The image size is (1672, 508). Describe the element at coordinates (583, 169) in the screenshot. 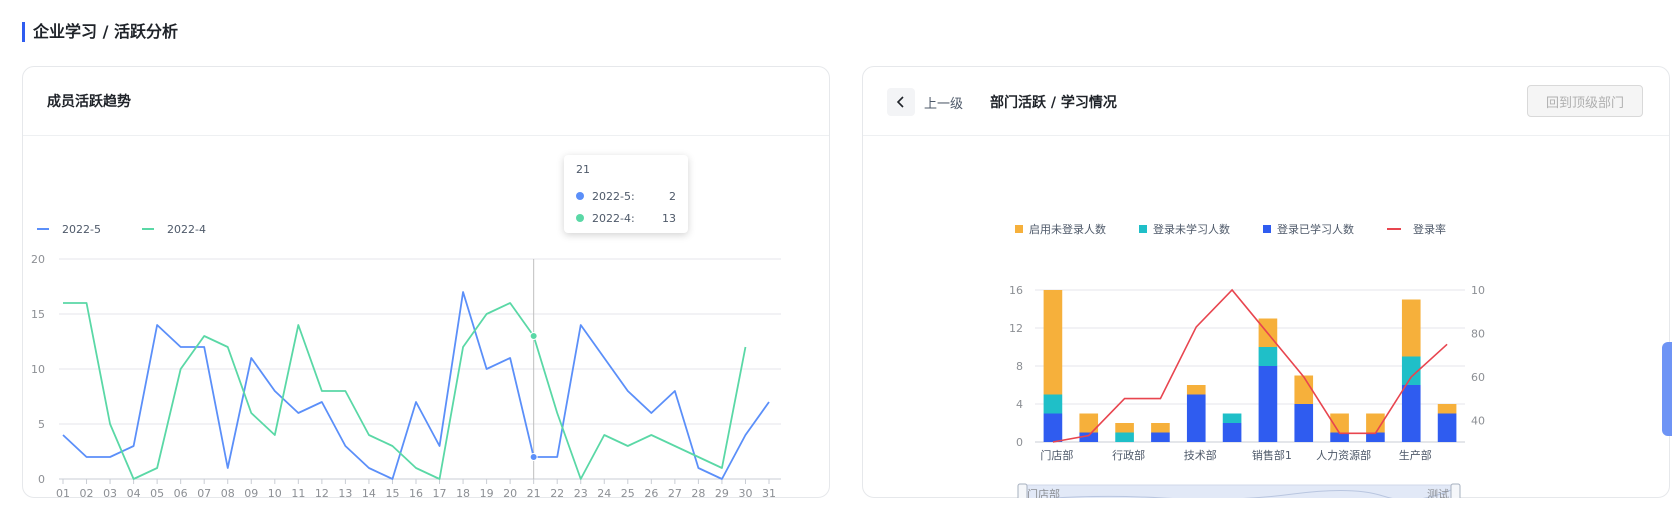

I see `tooltip-header: 21` at that location.